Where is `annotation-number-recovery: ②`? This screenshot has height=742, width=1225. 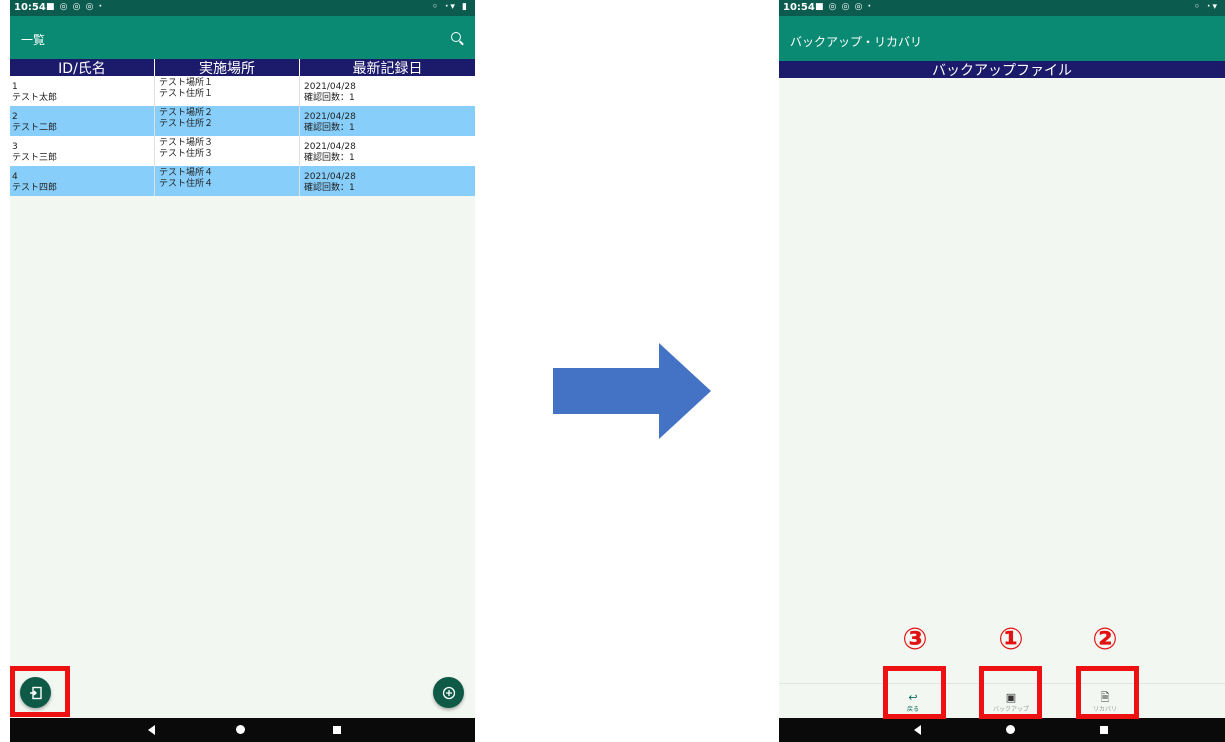
annotation-number-recovery: ② is located at coordinates (1105, 639).